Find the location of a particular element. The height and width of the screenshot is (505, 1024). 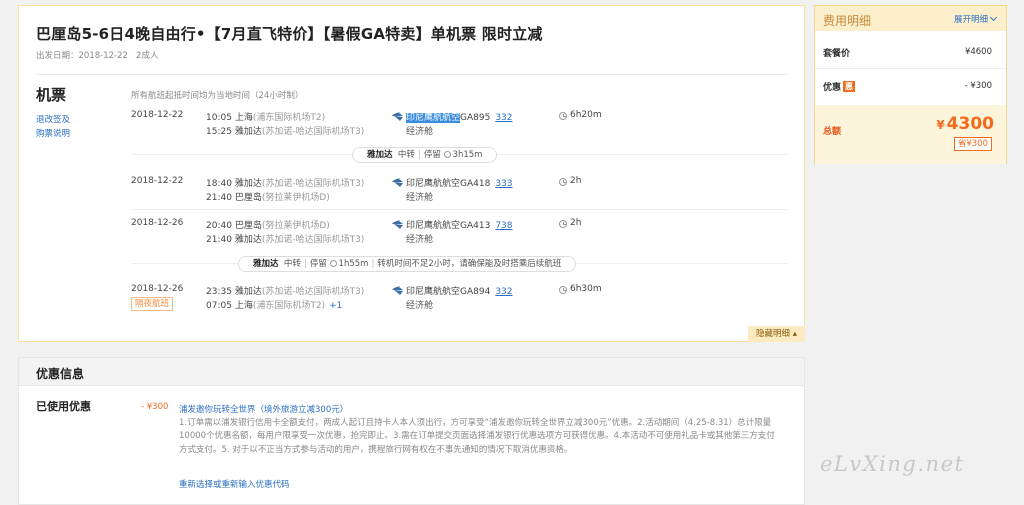

departure-info: 出发日期：2018-12-22 2成人 is located at coordinates (97, 55).